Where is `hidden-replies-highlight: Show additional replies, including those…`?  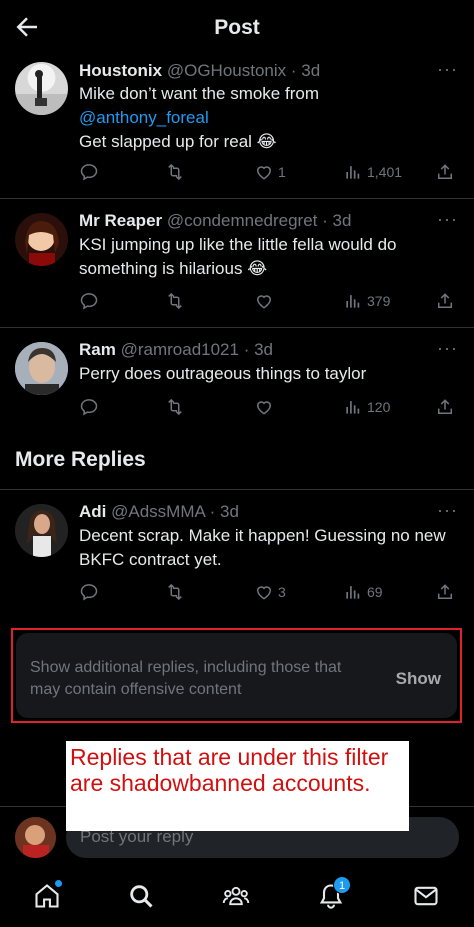
hidden-replies-highlight: Show additional replies, including those… is located at coordinates (236, 675).